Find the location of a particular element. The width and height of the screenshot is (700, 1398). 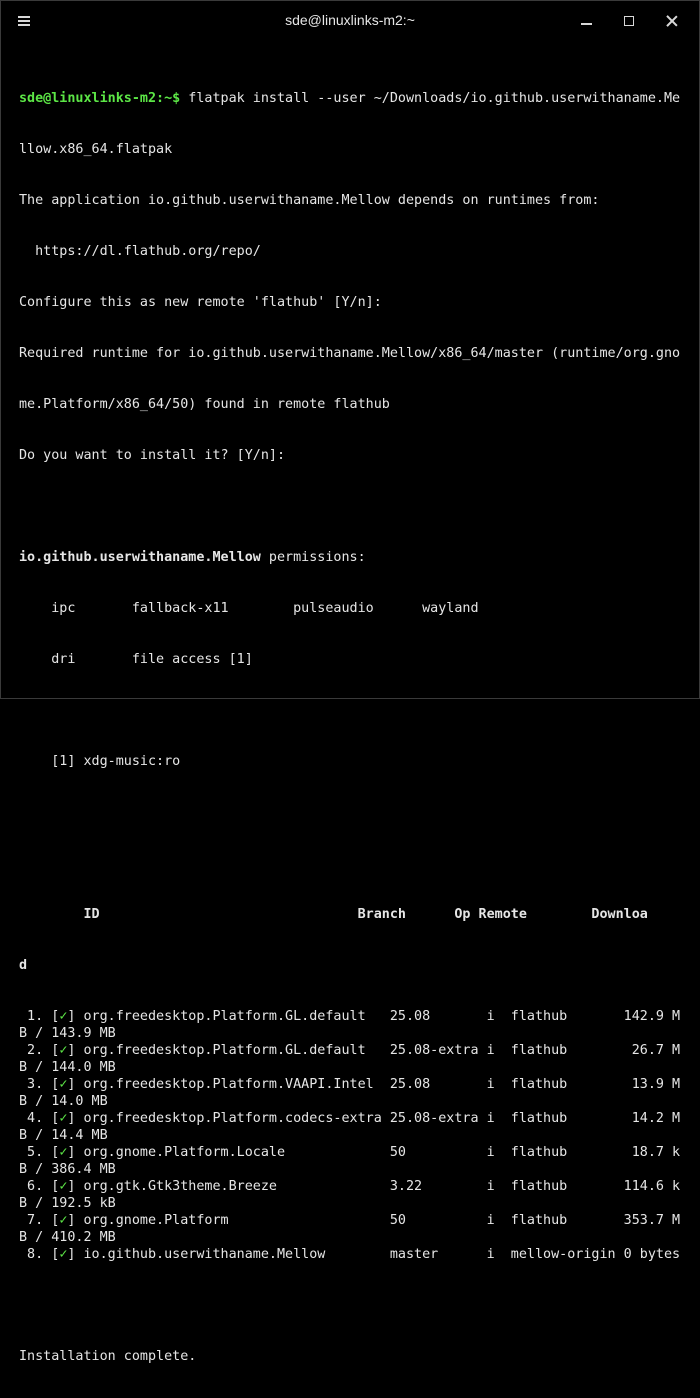

table-row-wrap: B / 144.0 MB is located at coordinates (67, 1067).